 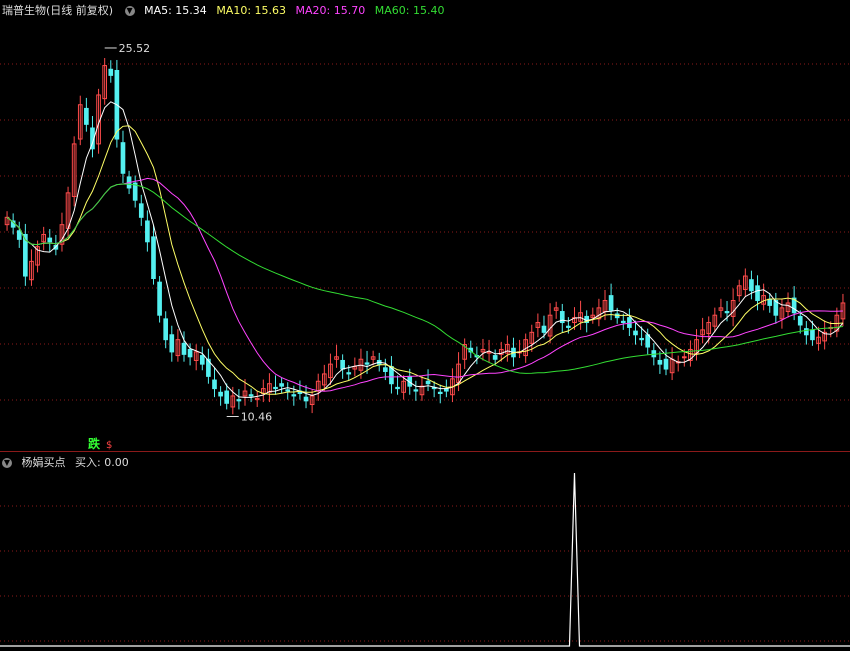 I want to click on indicator-legend: ▼ 杨娟买点 买入: 0.00, so click(x=68, y=463).